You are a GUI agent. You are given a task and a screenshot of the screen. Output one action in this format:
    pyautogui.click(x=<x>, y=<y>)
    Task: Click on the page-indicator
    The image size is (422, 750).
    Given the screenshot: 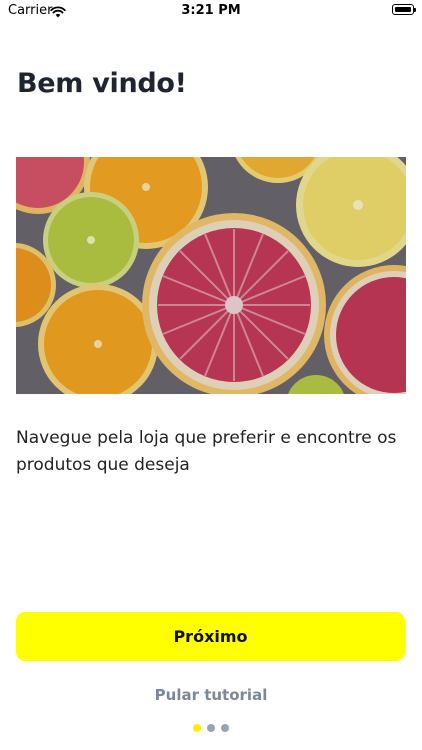 What is the action you would take?
    pyautogui.click(x=211, y=728)
    